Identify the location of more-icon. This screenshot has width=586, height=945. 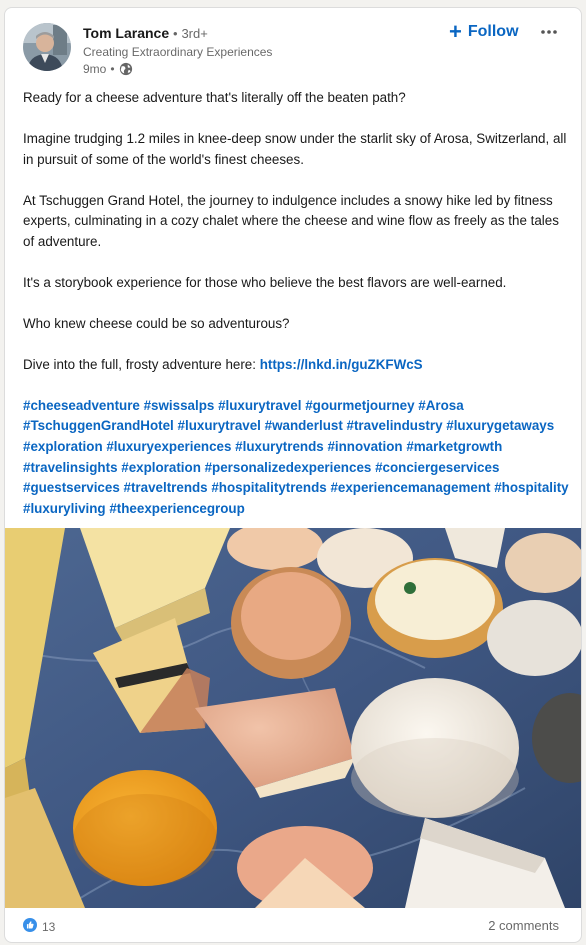
(549, 32).